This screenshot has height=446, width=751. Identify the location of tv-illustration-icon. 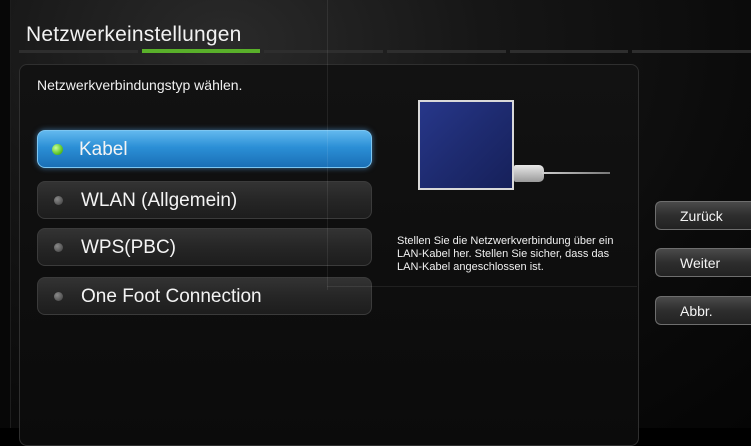
(466, 145).